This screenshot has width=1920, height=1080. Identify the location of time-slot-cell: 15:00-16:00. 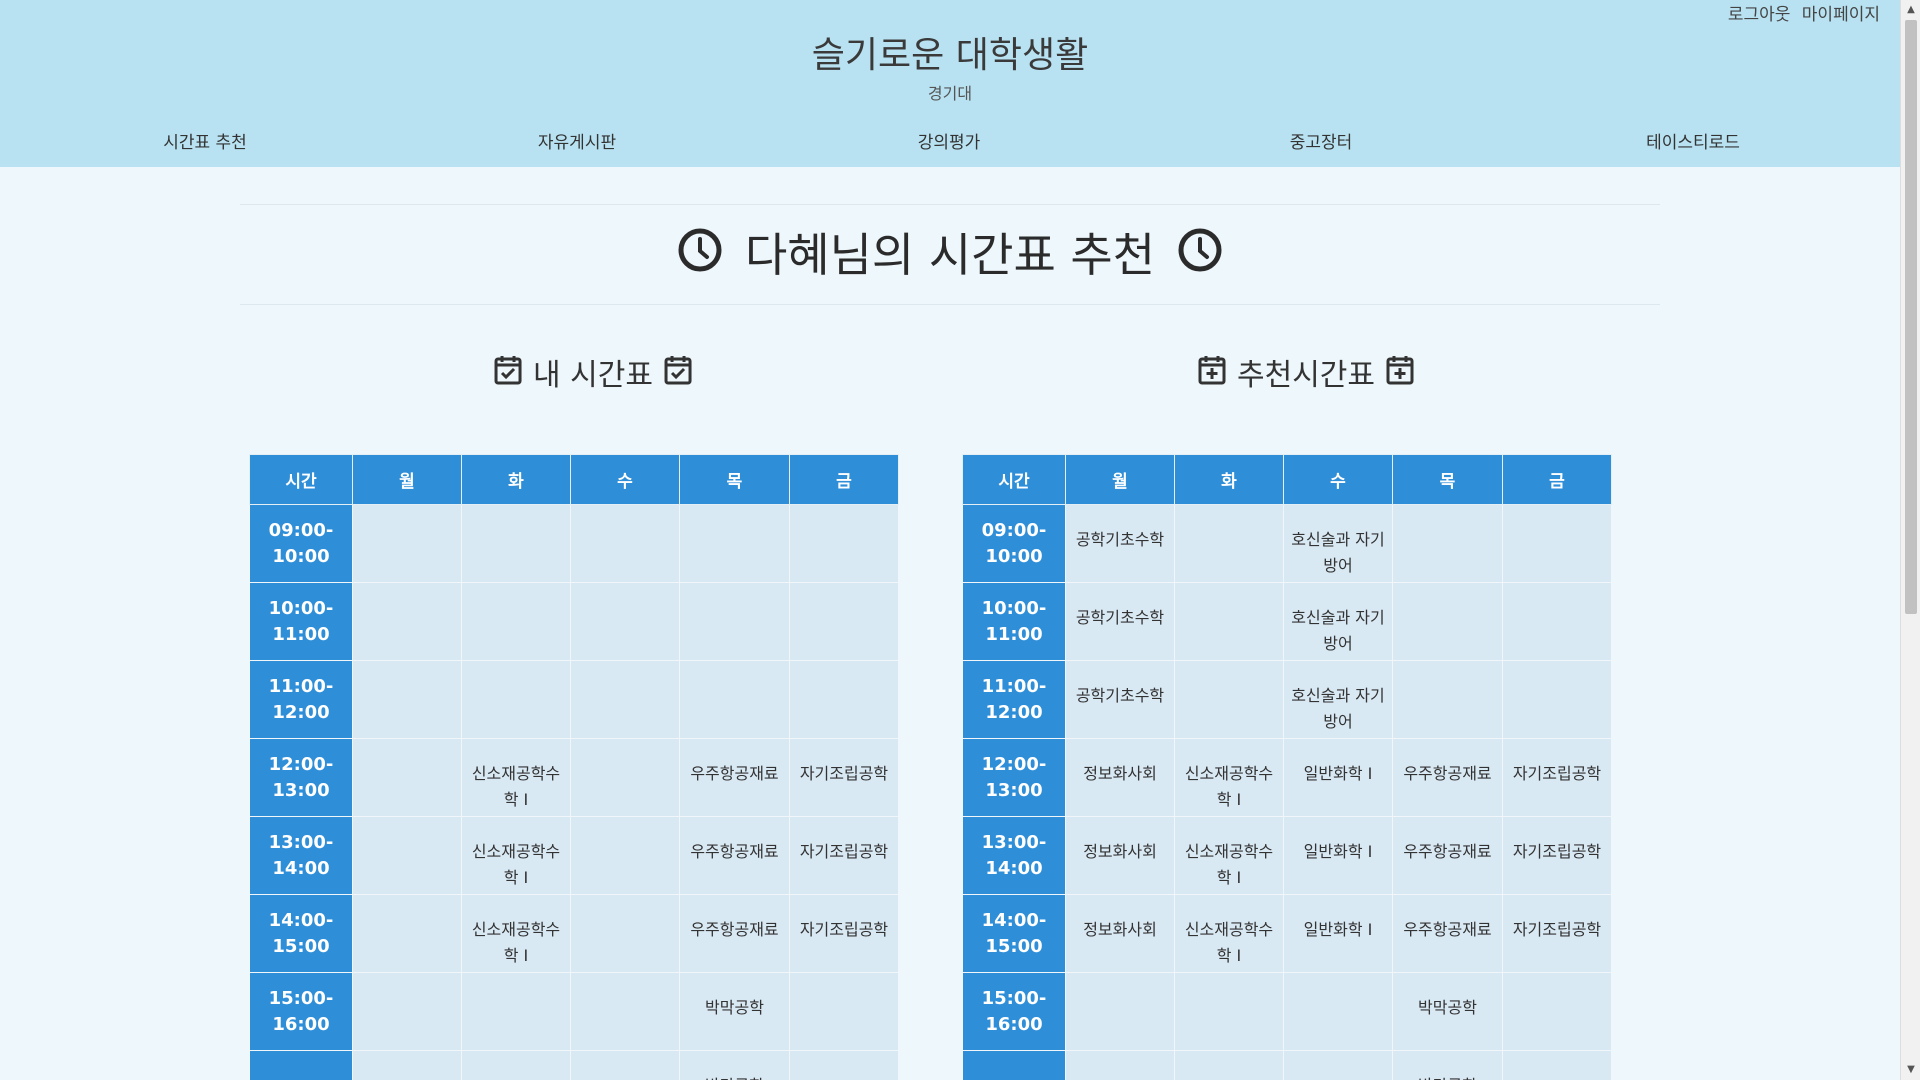
(1014, 1011).